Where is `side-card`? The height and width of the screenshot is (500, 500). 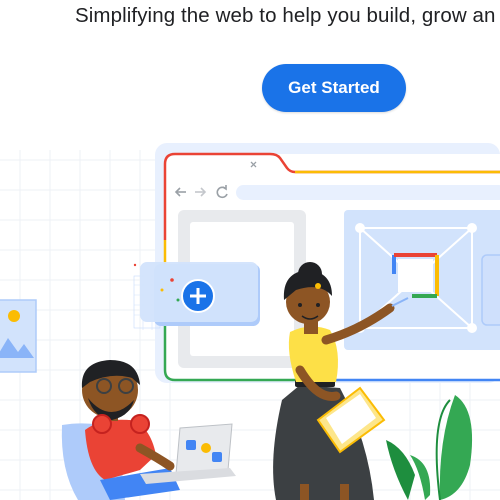
side-card is located at coordinates (490, 290).